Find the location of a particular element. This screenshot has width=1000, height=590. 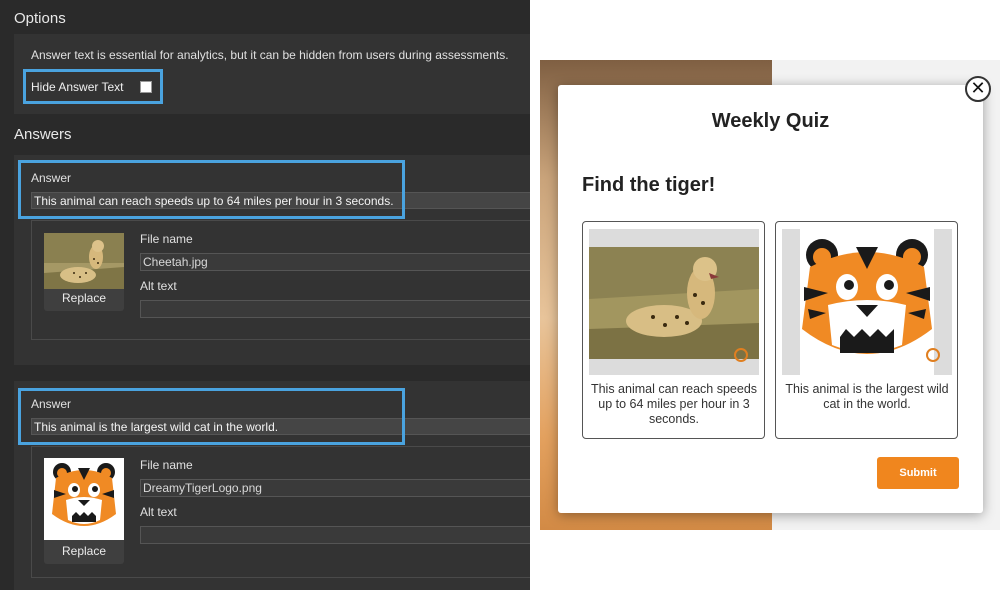

close-icon: ✕ is located at coordinates (978, 89).